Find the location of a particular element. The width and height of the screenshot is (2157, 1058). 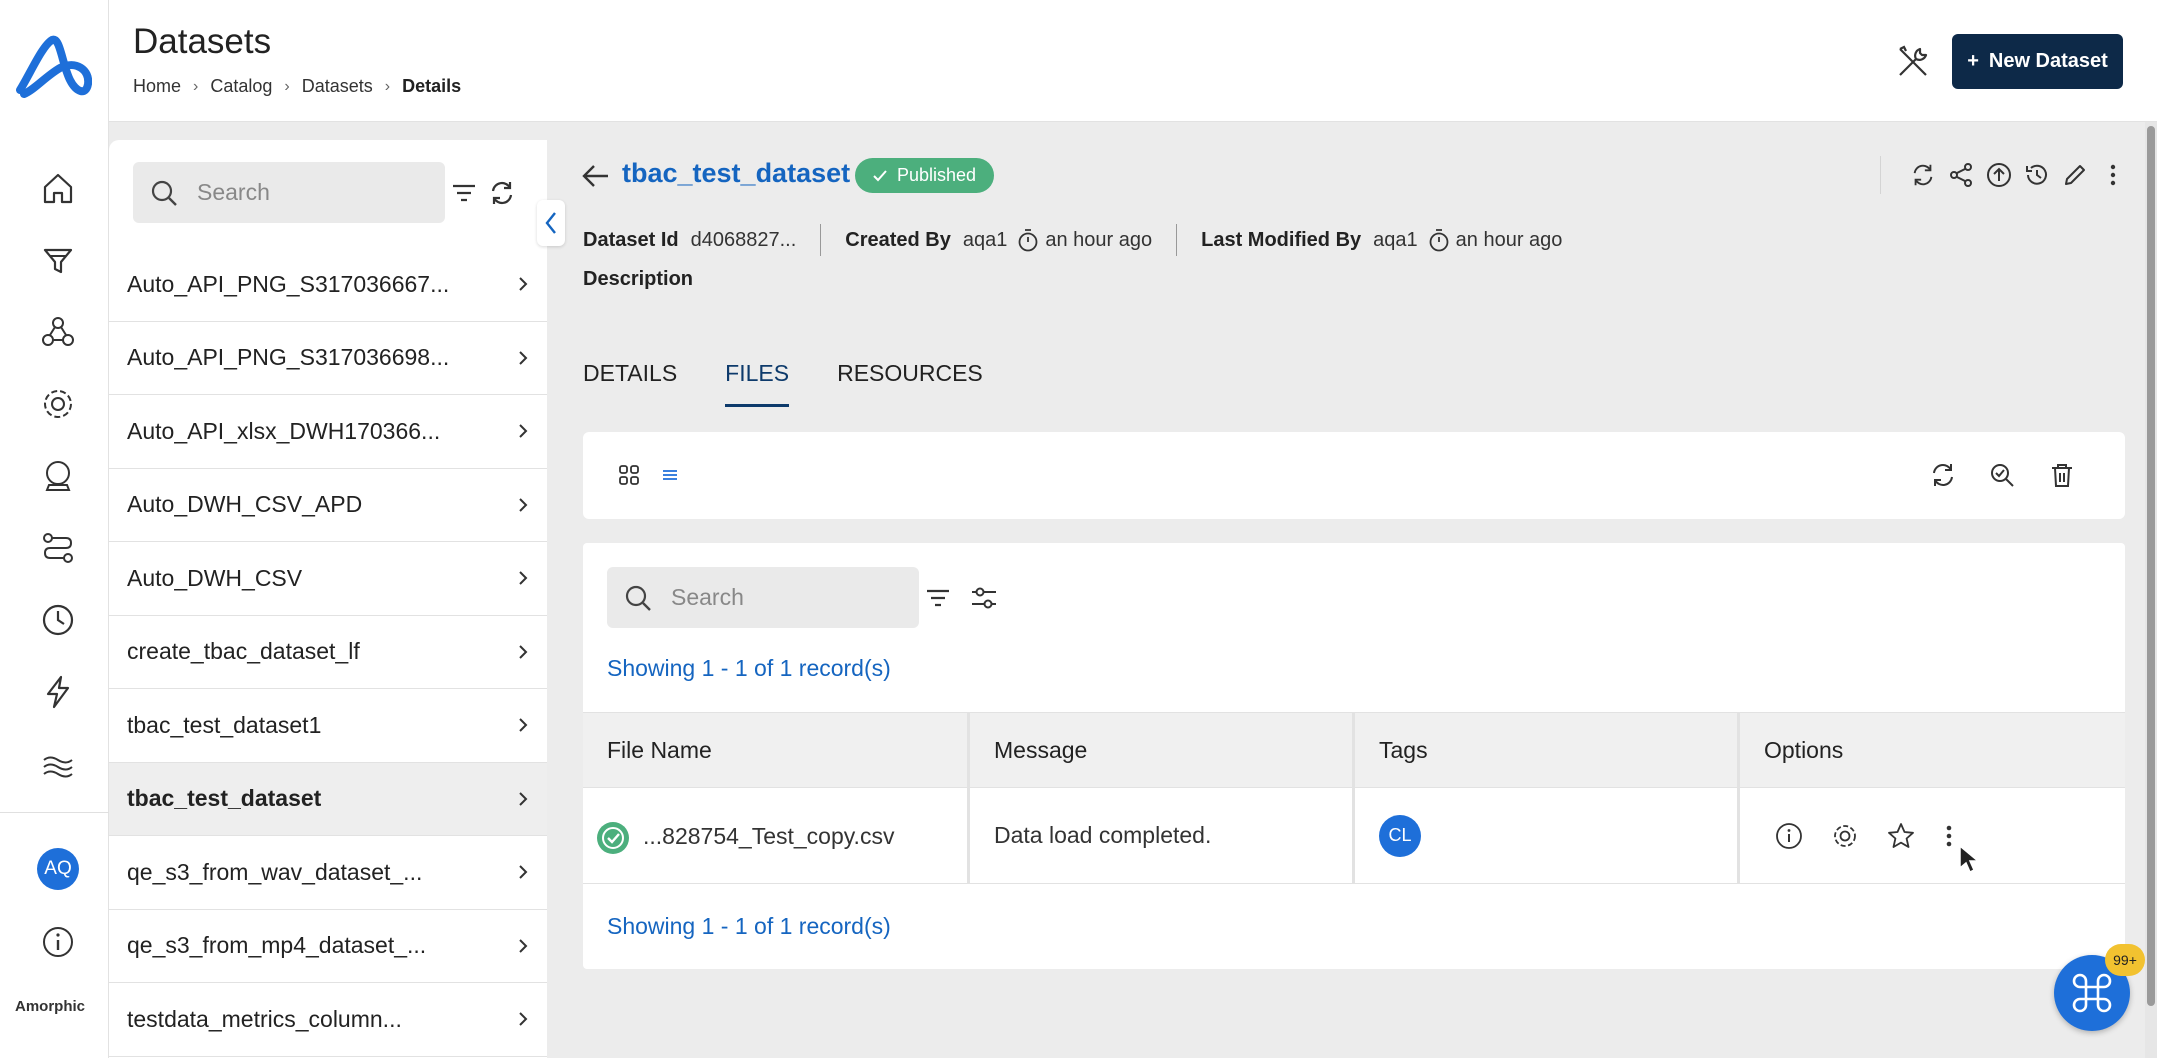

timer-icon is located at coordinates (1439, 240).